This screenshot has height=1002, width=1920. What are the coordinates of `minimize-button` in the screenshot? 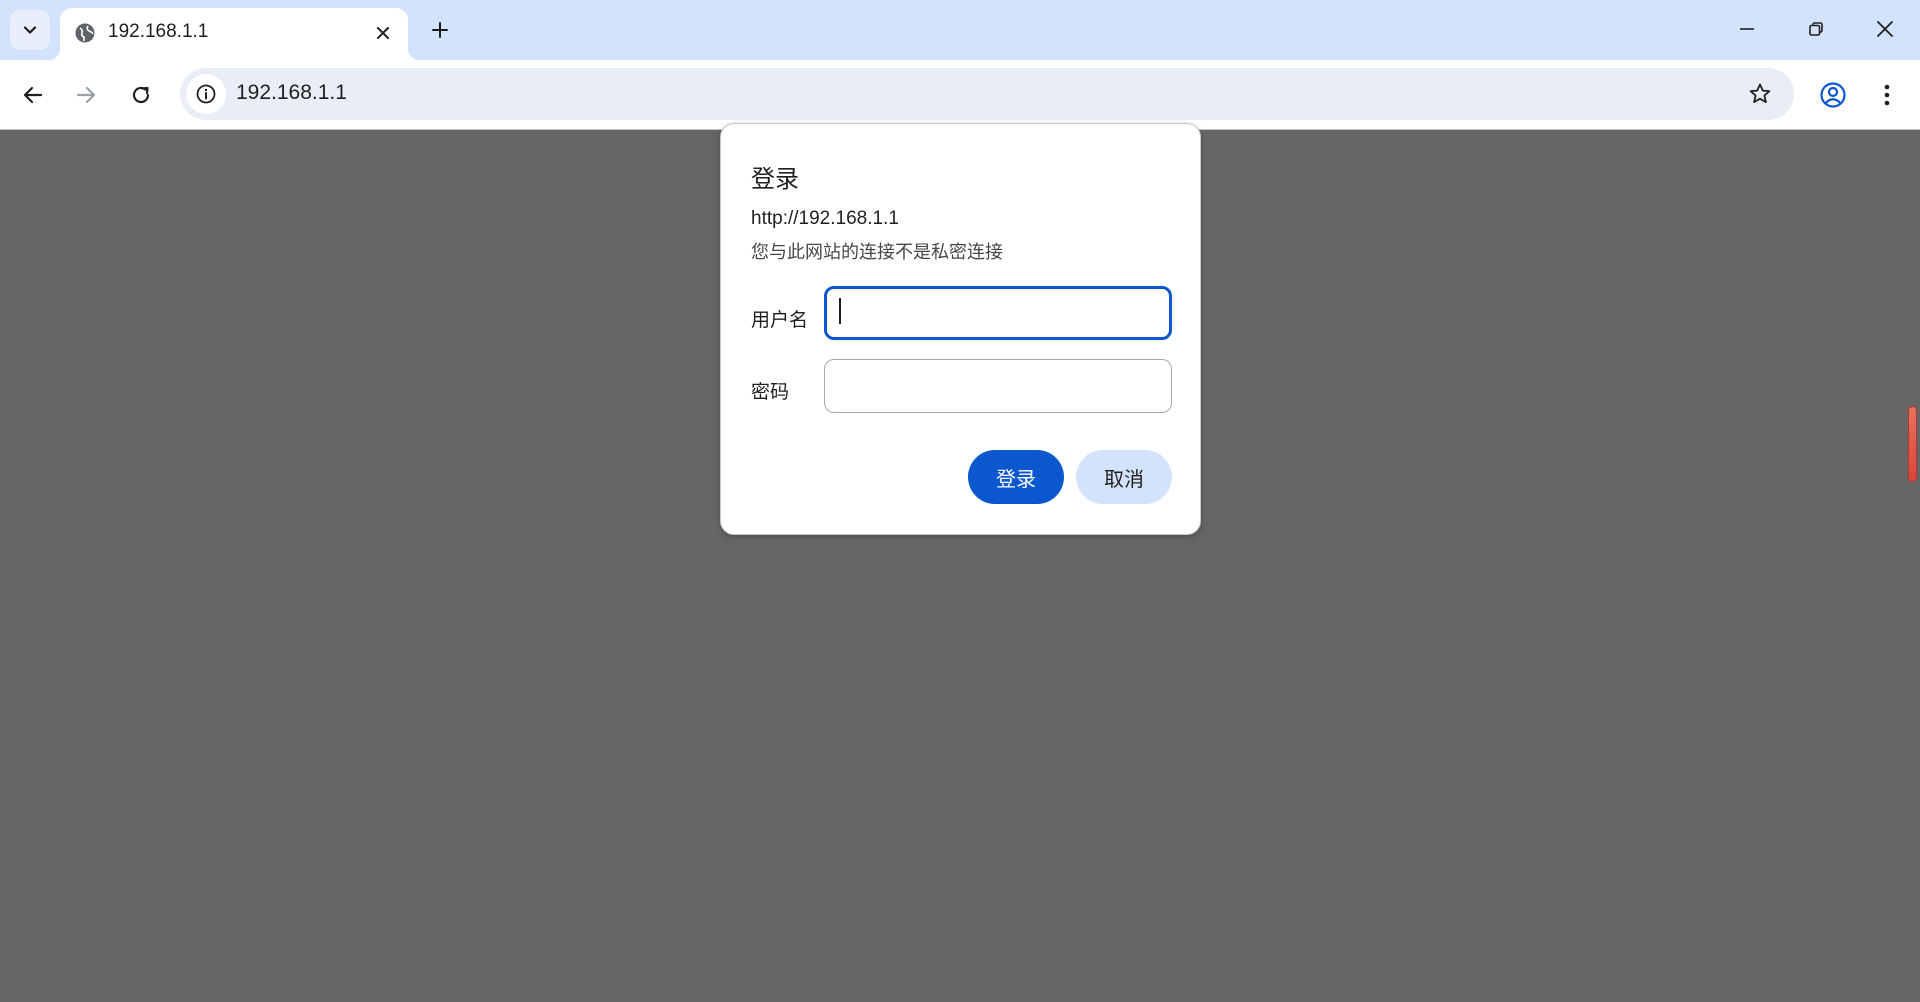 It's located at (1747, 29).